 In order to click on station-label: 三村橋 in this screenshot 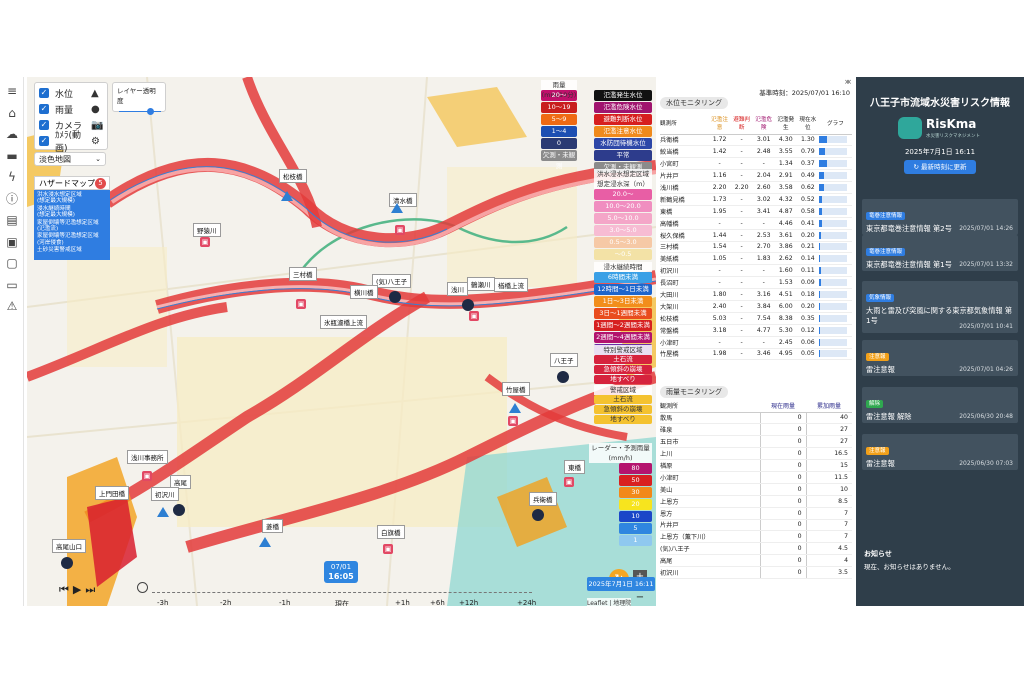, I will do `click(303, 274)`.